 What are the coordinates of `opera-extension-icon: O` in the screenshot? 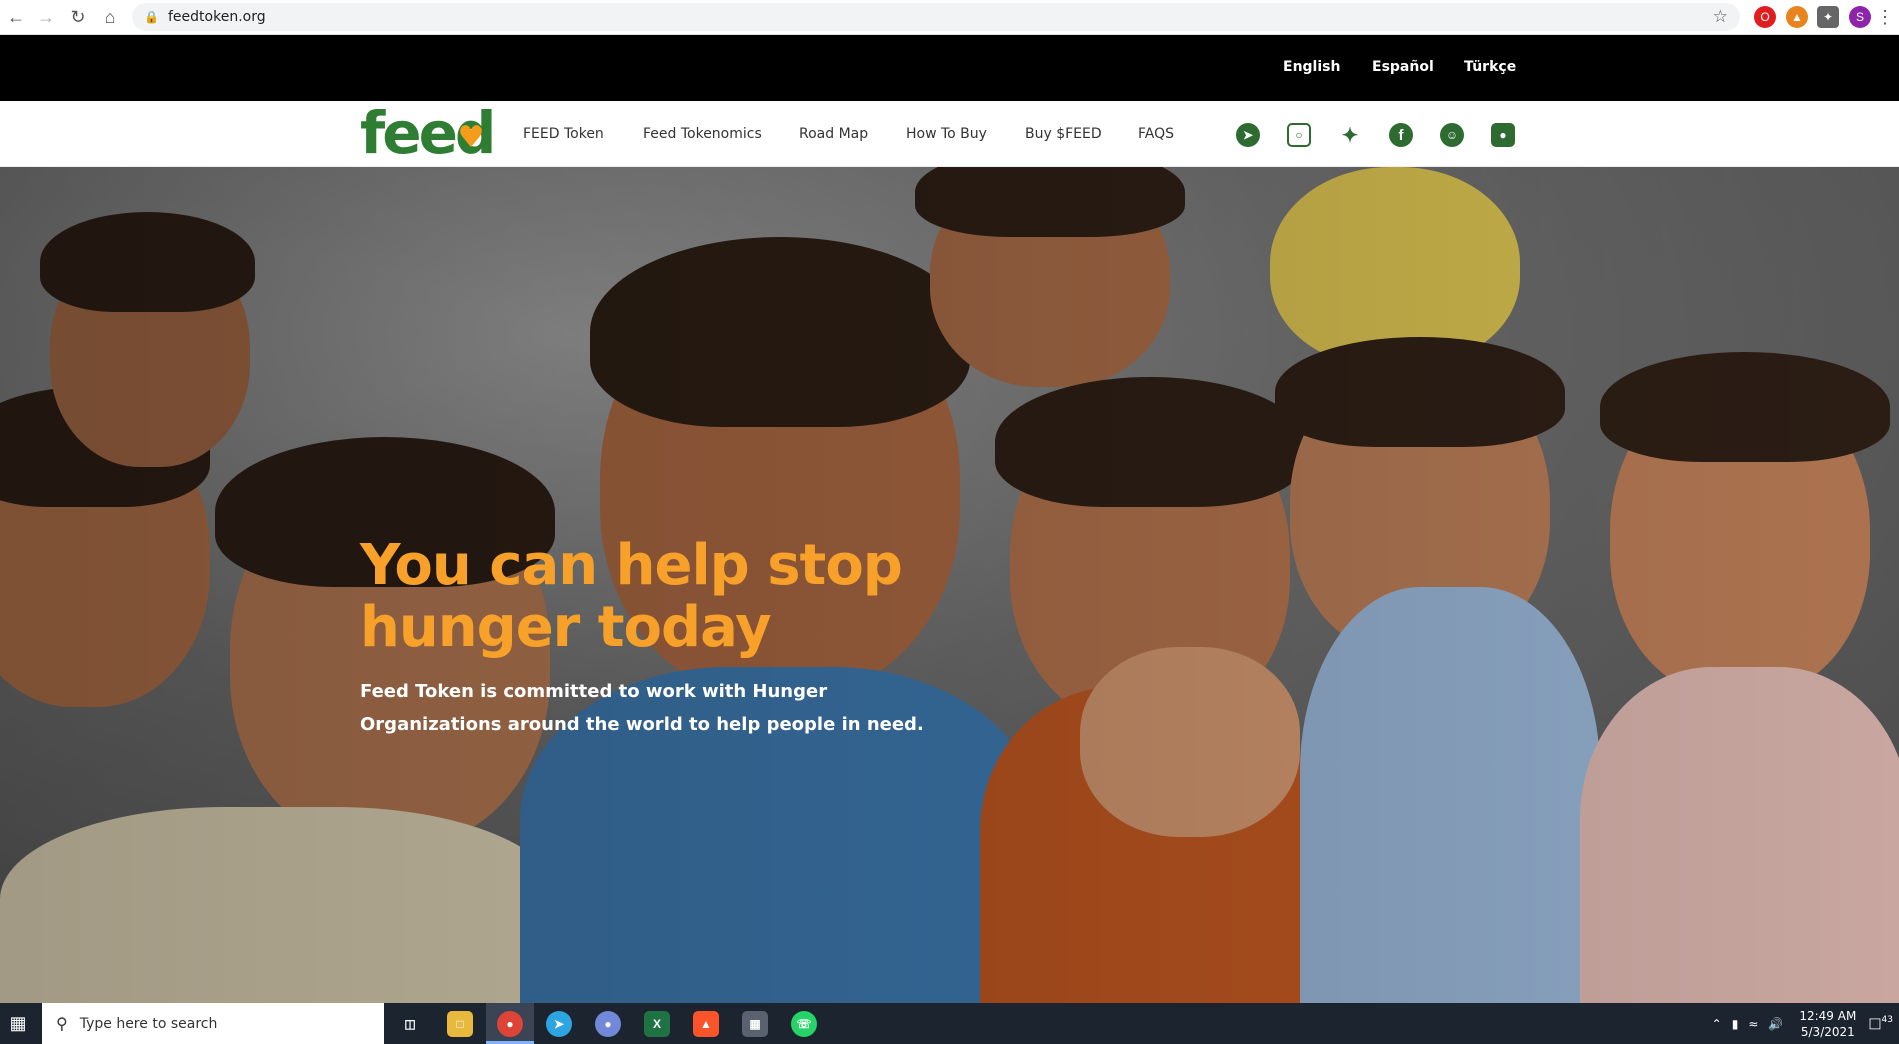 It's located at (1765, 17).